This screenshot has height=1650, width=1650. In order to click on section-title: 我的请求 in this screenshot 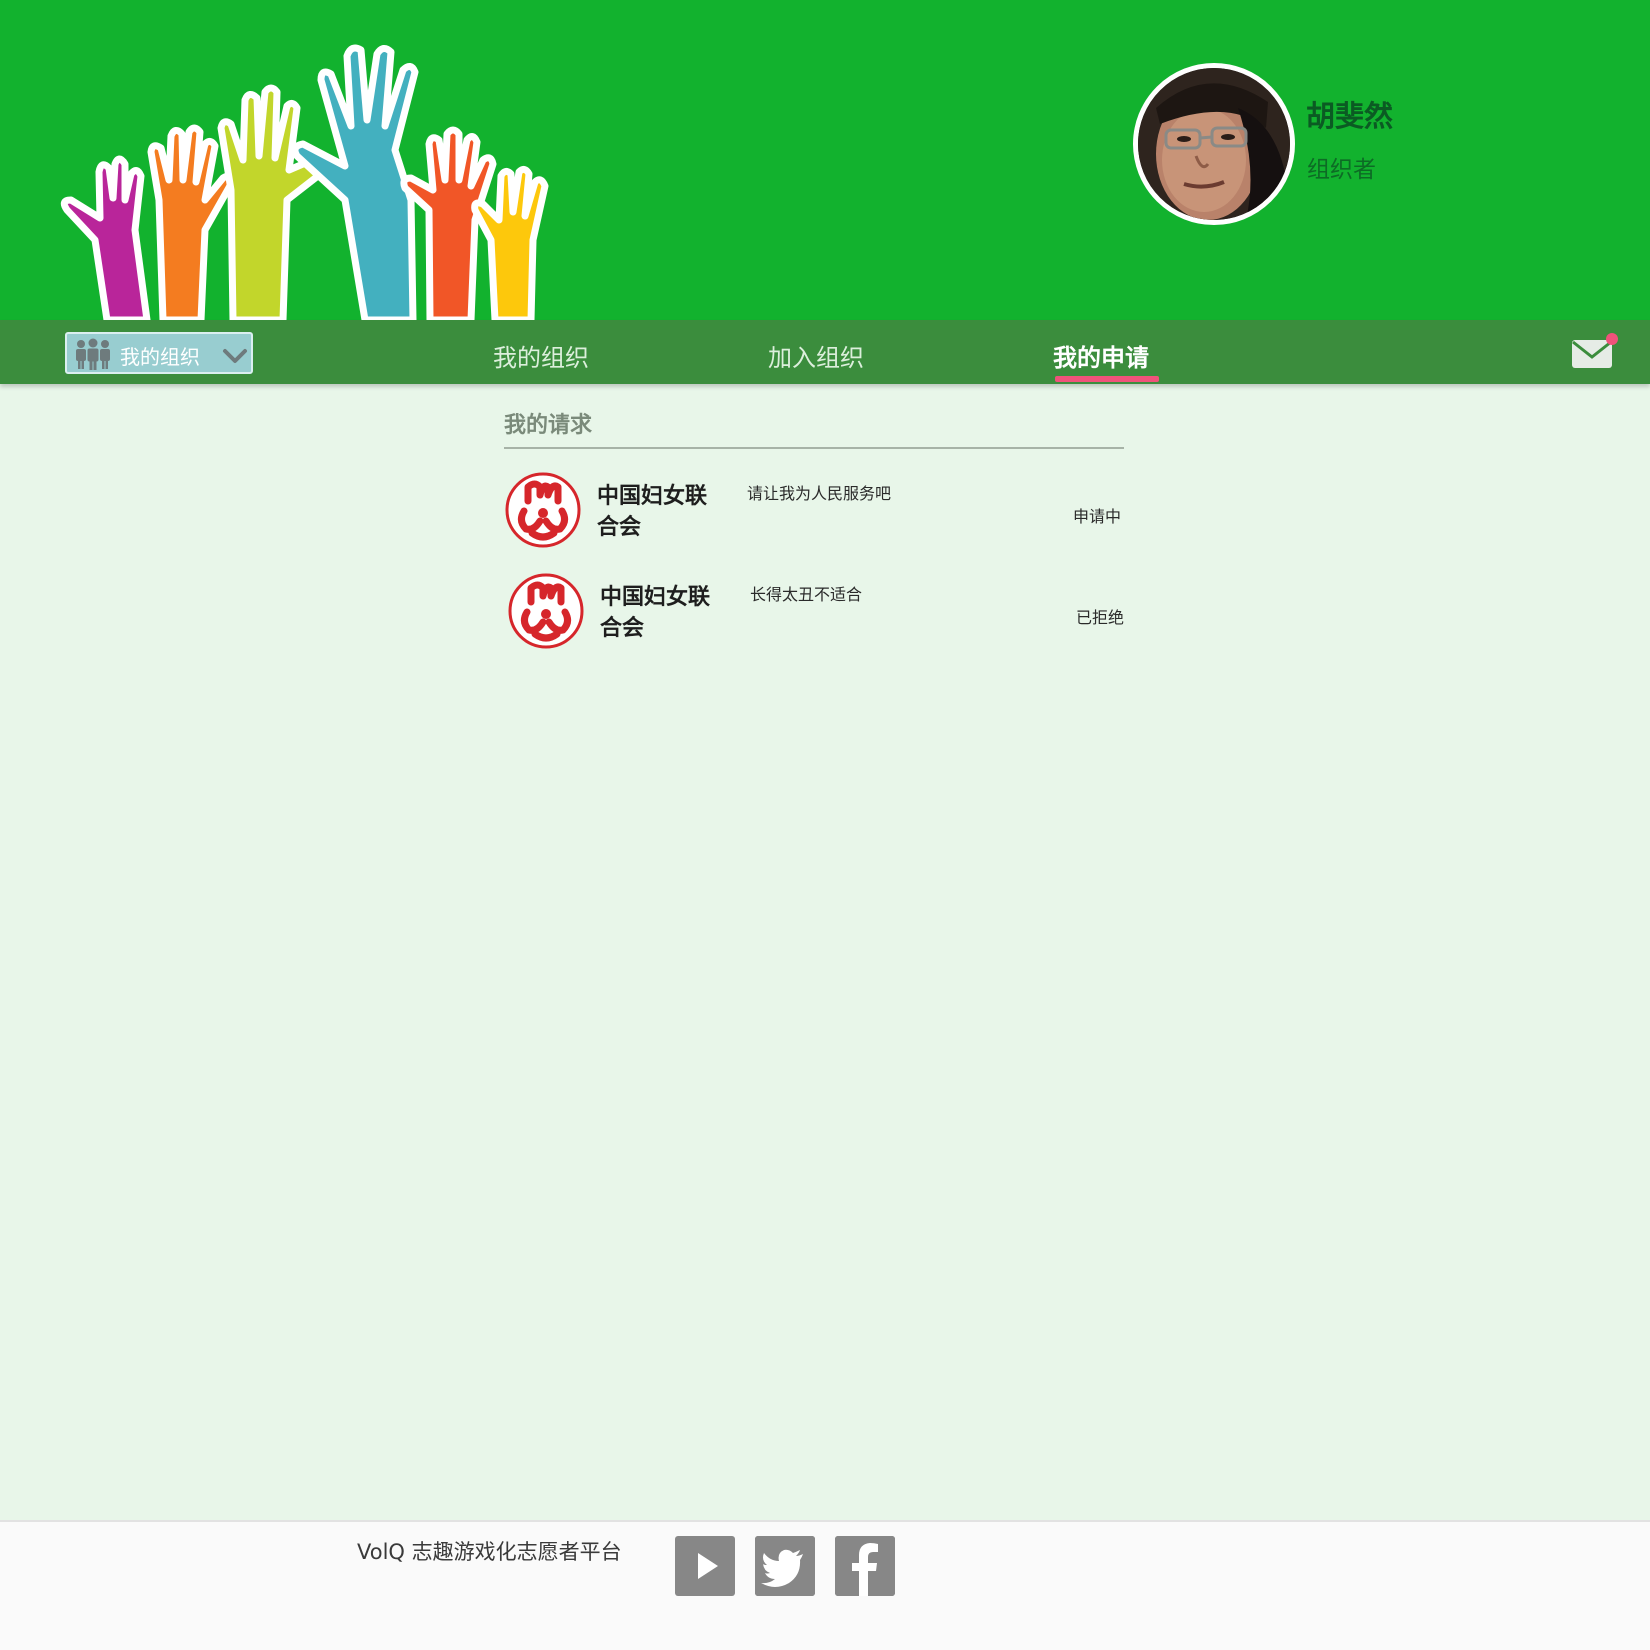, I will do `click(548, 425)`.